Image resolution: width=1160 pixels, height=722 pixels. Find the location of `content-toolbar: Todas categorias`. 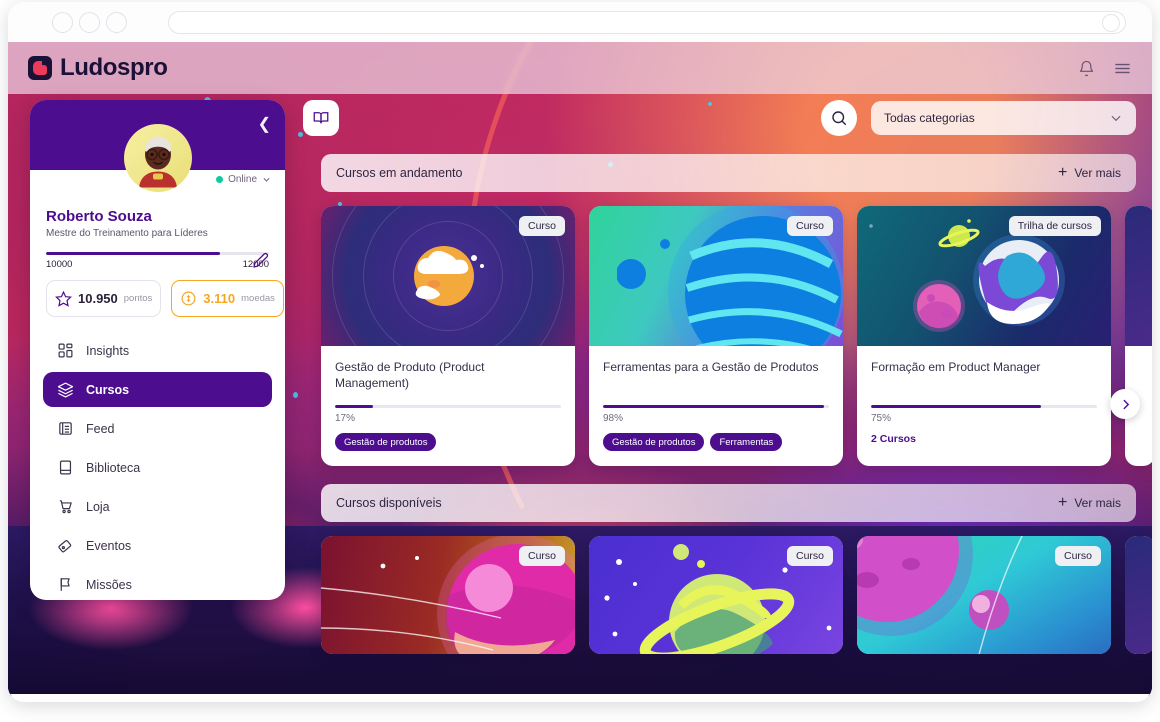

content-toolbar: Todas categorias is located at coordinates (727, 118).